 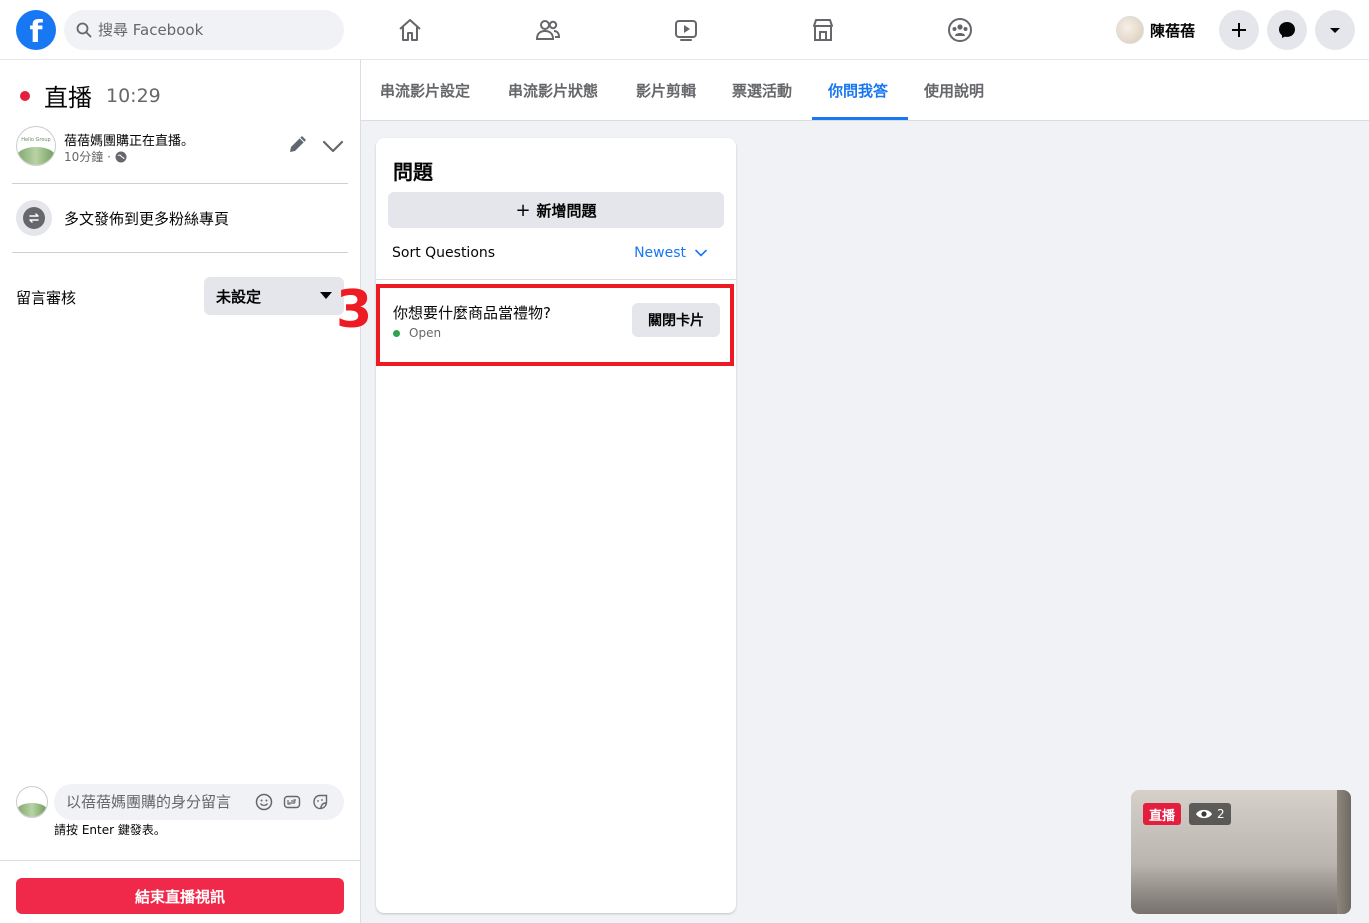 What do you see at coordinates (354, 310) in the screenshot?
I see `step-number-annotation: 3` at bounding box center [354, 310].